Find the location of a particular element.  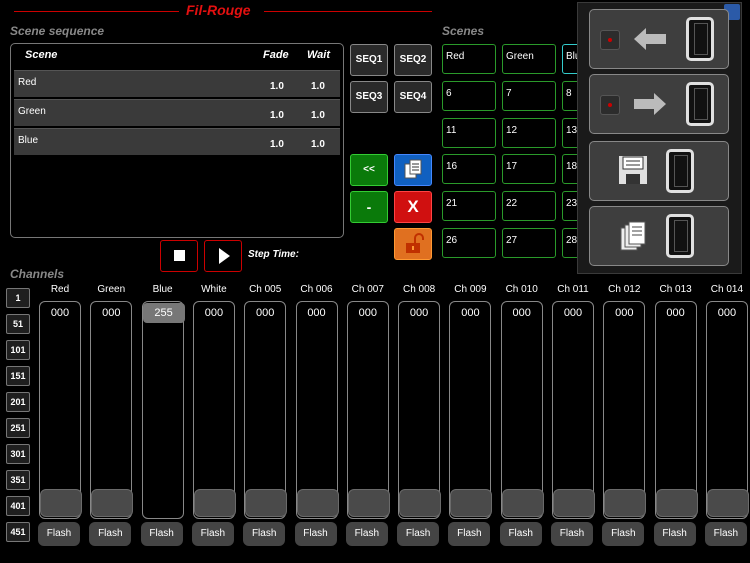

sequence-row-scene: Blue is located at coordinates (28, 140).